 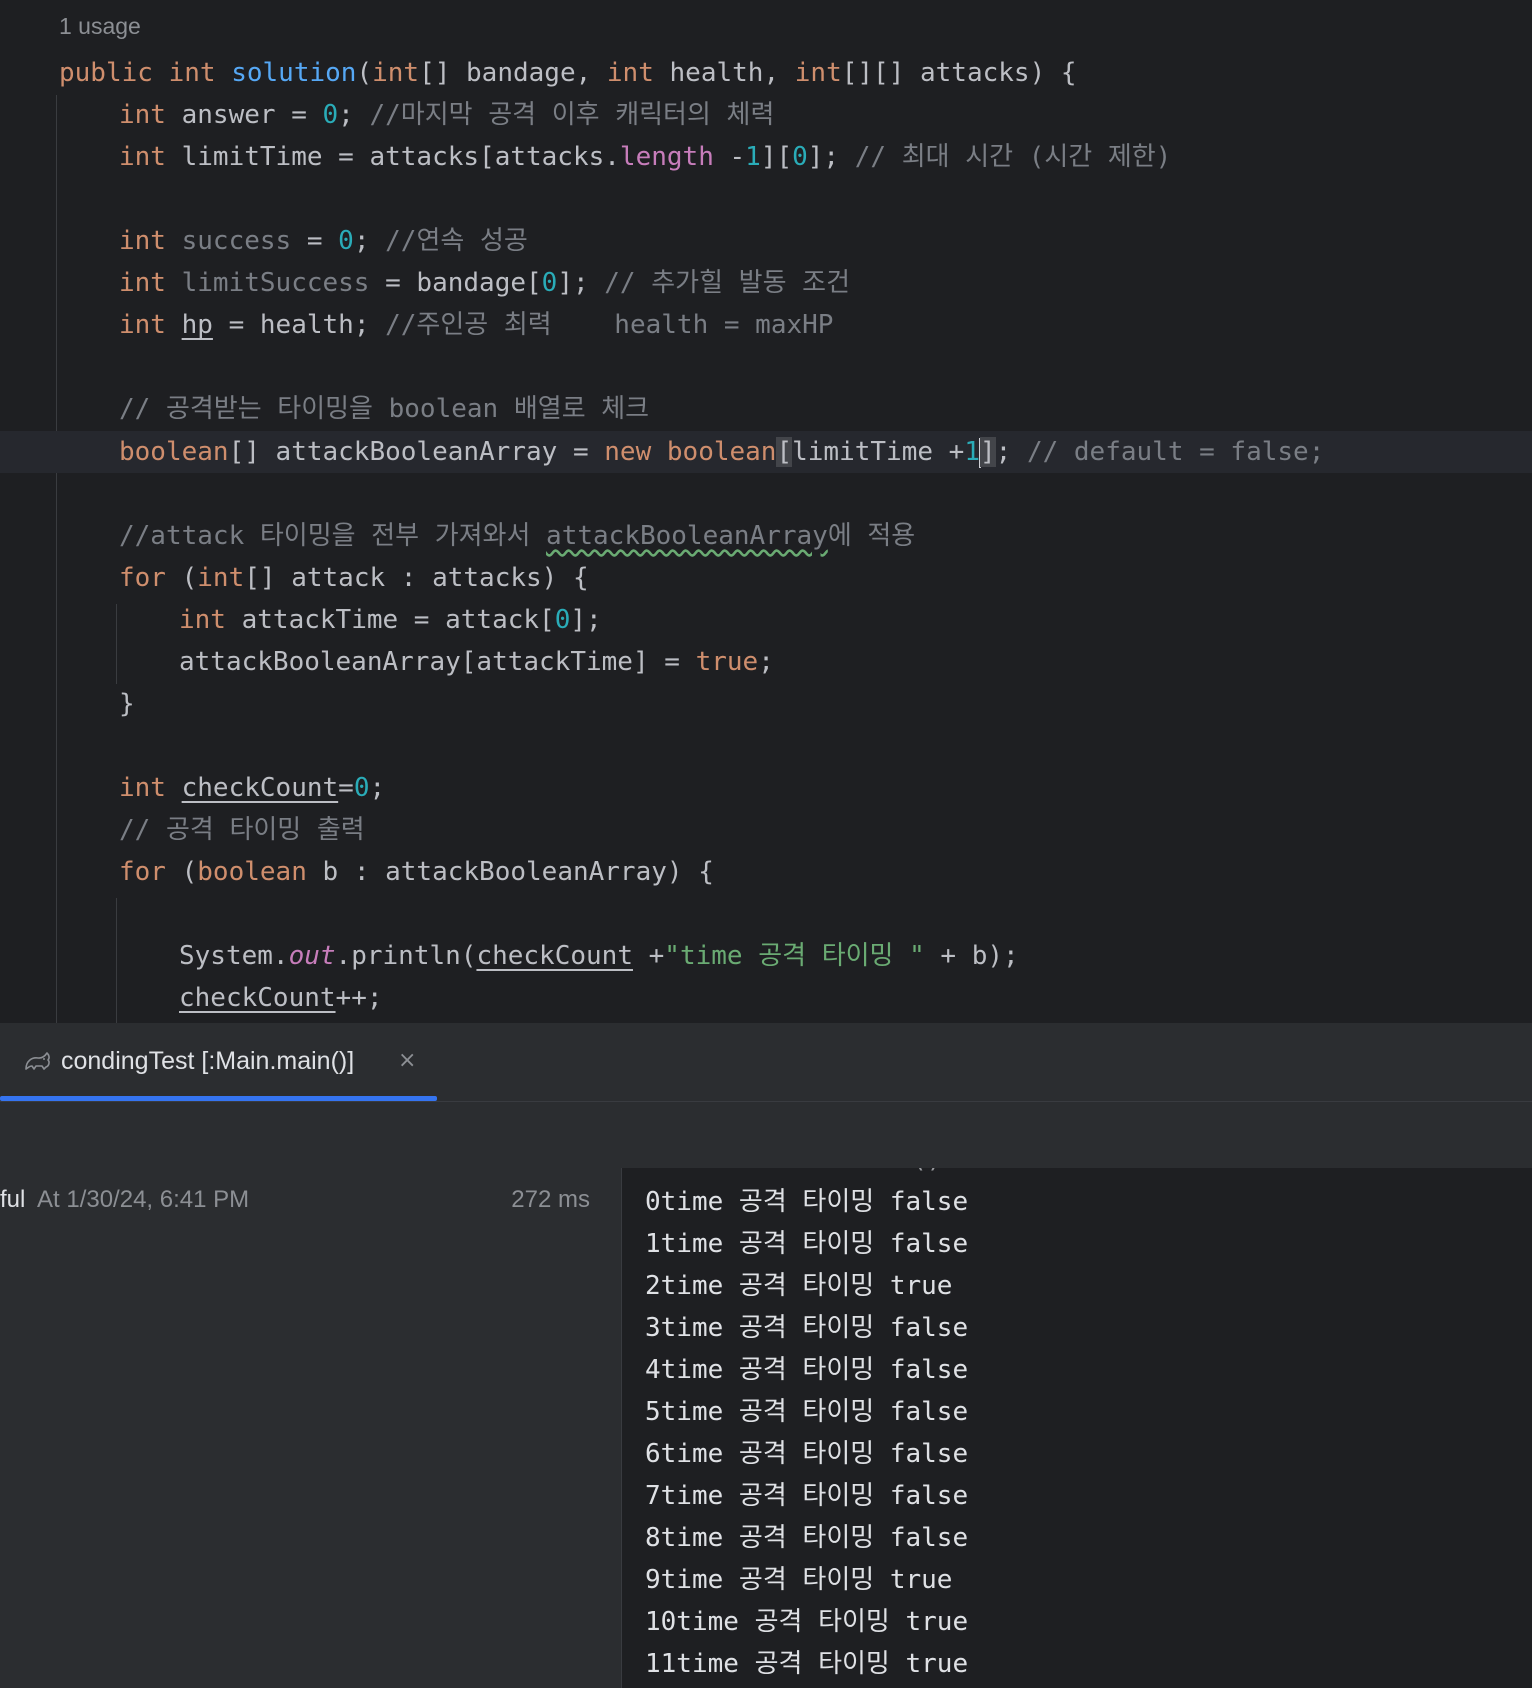 What do you see at coordinates (807, 1538) in the screenshot?
I see `console-line: 8time 공격 타이밍 false` at bounding box center [807, 1538].